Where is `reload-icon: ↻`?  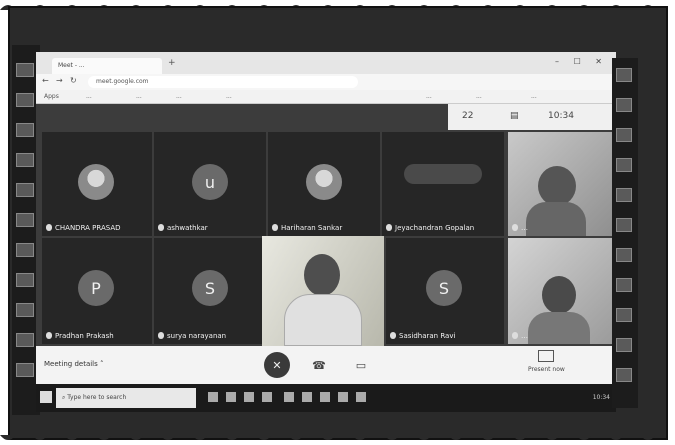
reload-icon: ↻ is located at coordinates (73, 80).